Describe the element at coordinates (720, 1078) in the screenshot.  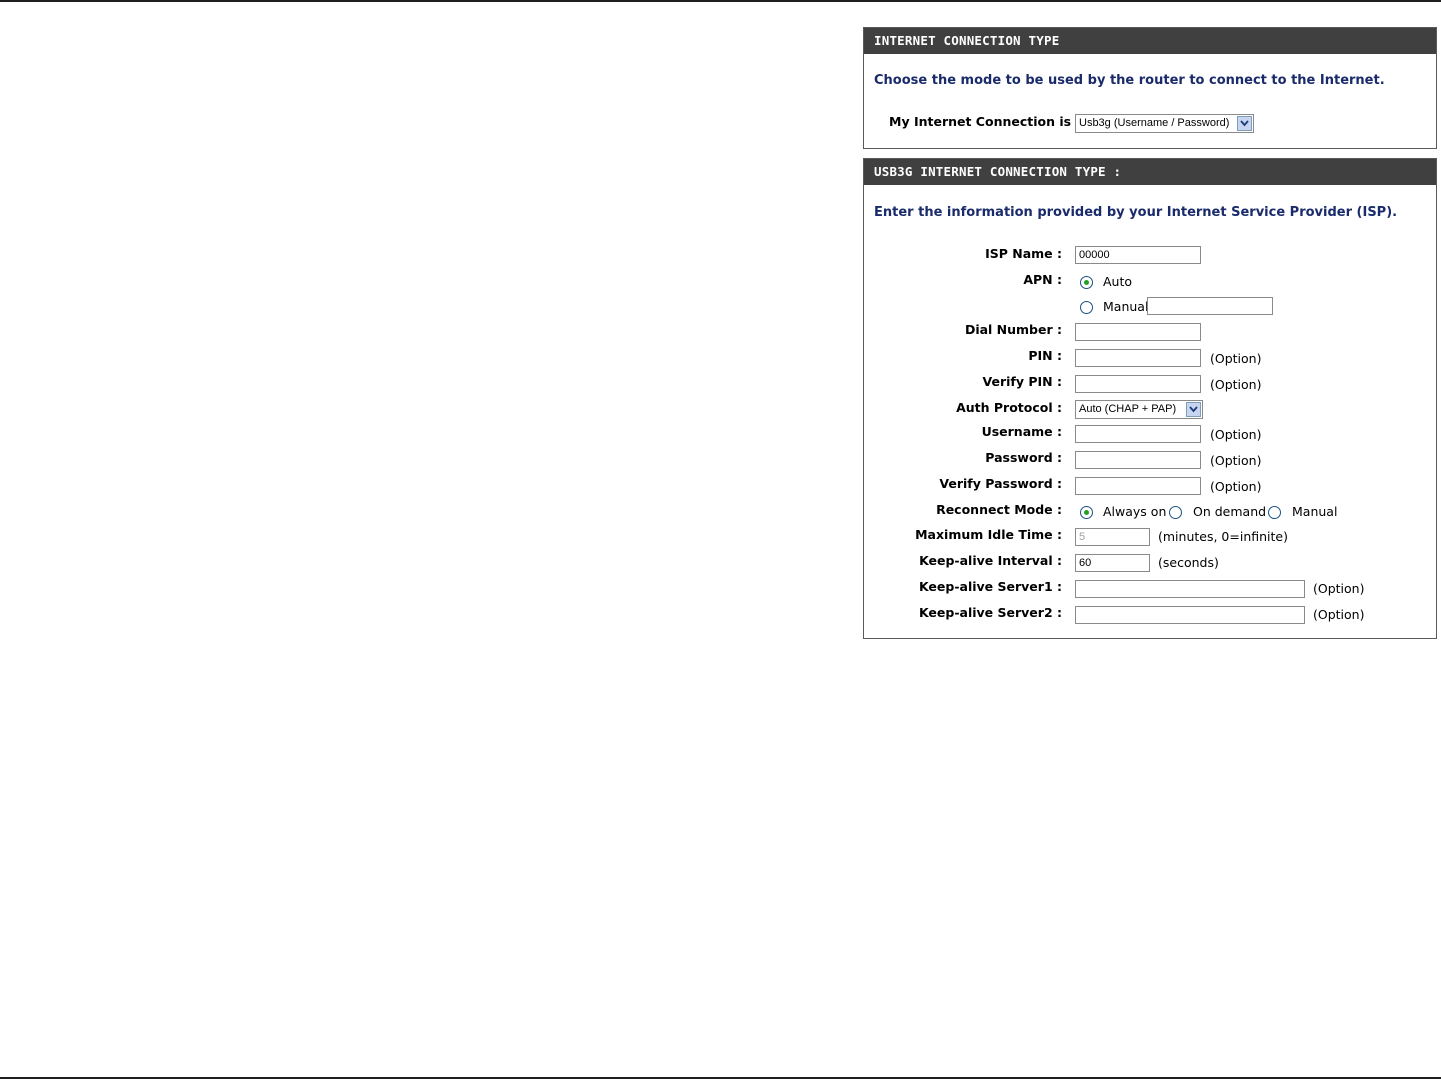
I see `bottom-rule` at that location.